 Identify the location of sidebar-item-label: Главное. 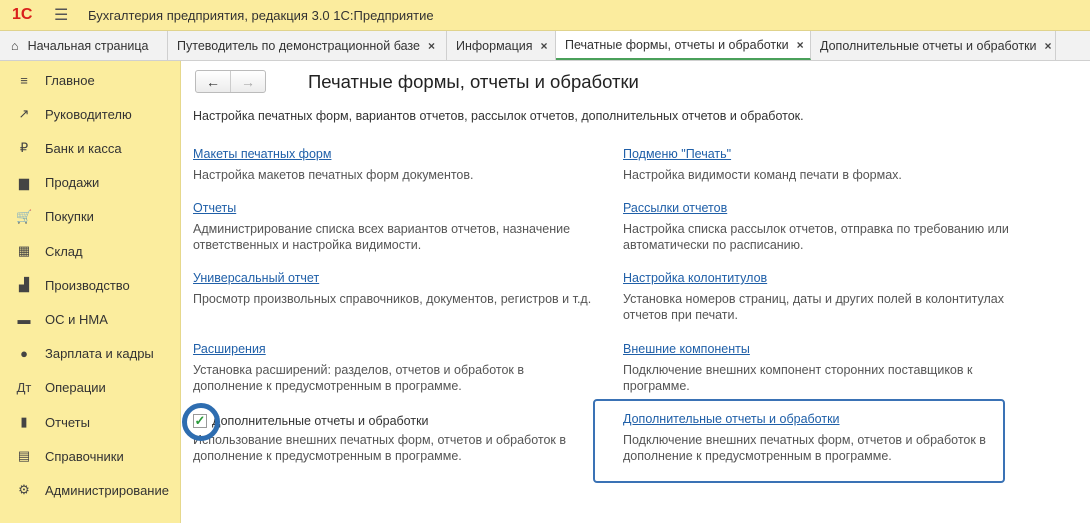
(70, 80).